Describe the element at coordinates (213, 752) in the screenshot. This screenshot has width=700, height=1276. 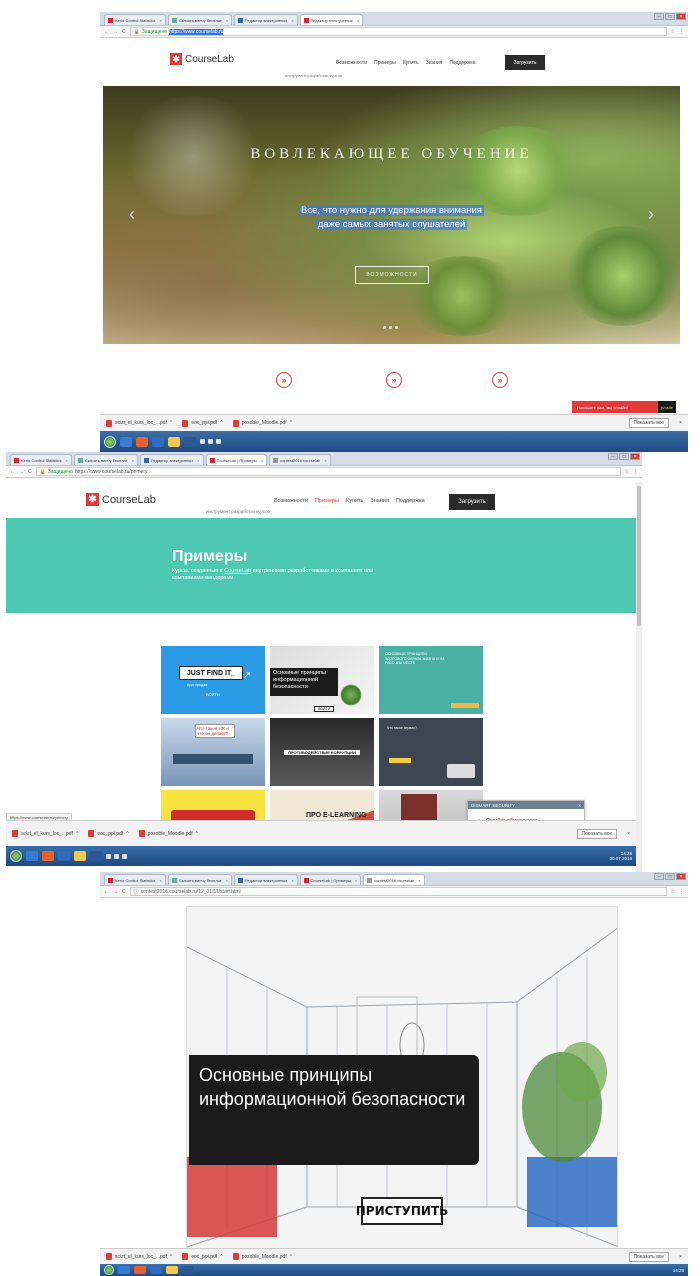
I see `example-card: Что такое HR и что он делает?` at that location.